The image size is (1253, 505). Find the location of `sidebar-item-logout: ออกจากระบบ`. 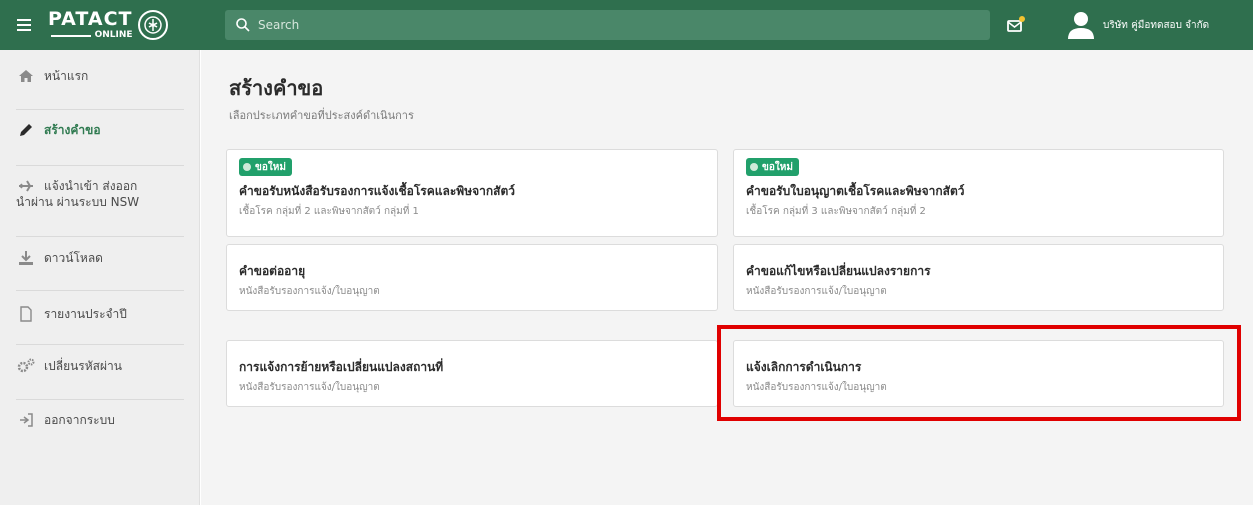

sidebar-item-logout: ออกจากระบบ is located at coordinates (100, 420).